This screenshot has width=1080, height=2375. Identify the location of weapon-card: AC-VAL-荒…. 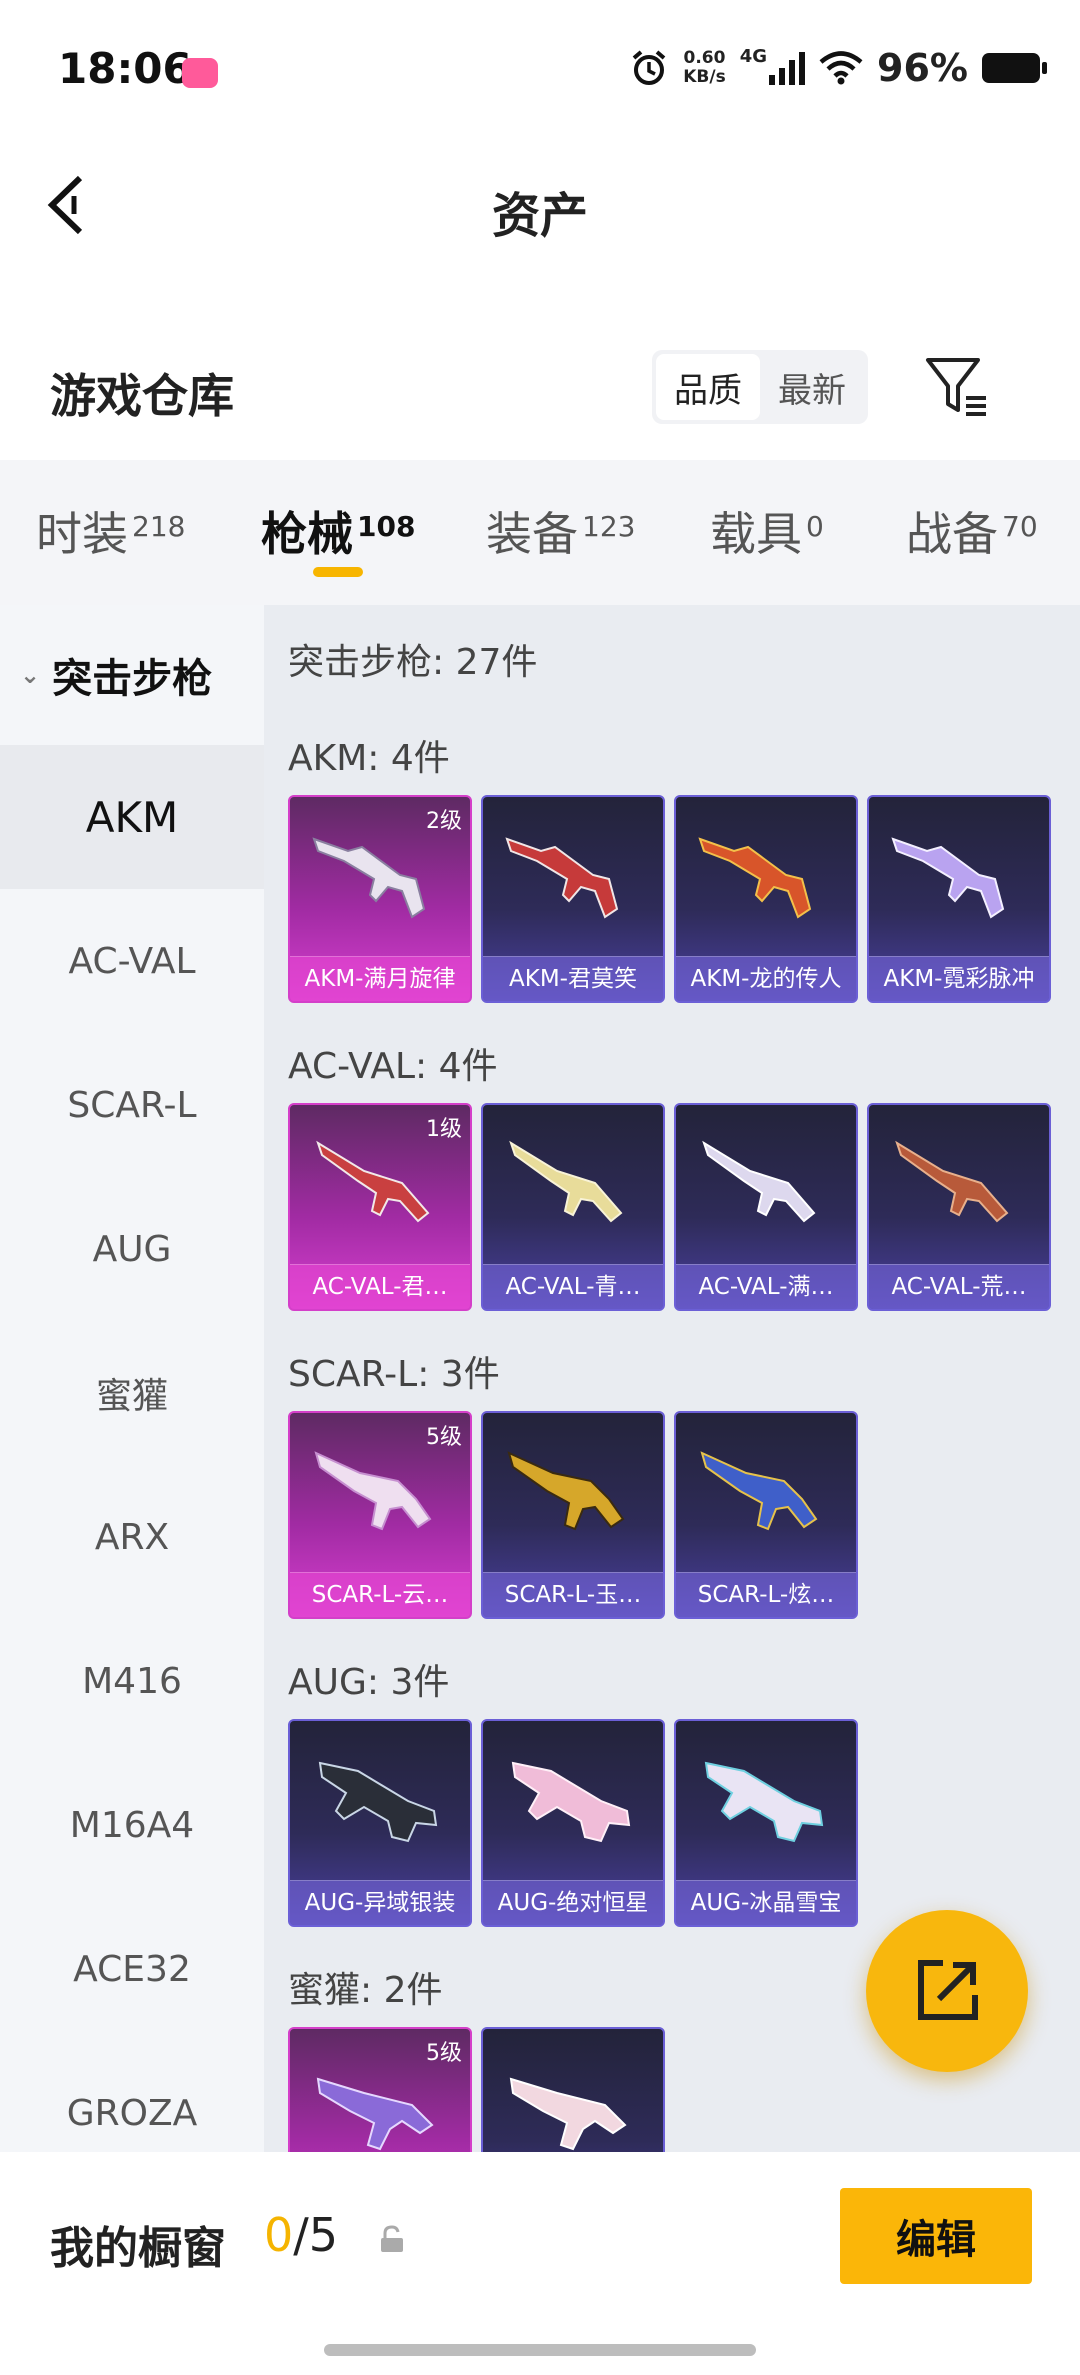
(959, 1207).